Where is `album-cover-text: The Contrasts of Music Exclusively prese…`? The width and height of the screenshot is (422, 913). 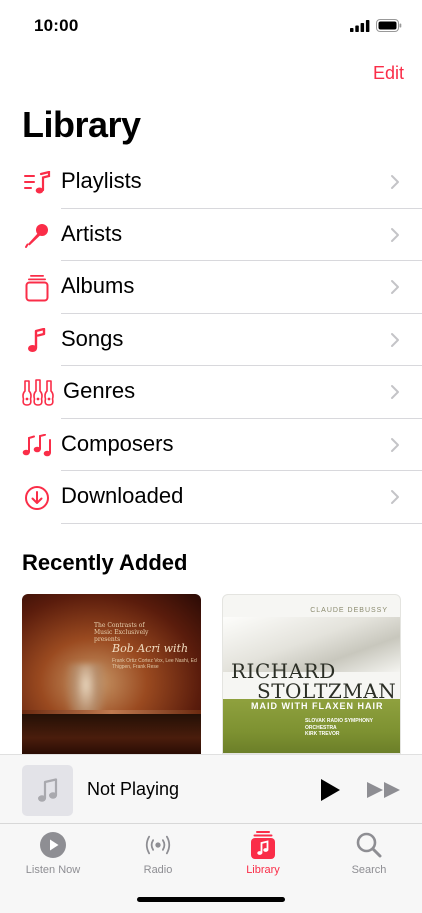 album-cover-text: The Contrasts of Music Exclusively prese… is located at coordinates (121, 633).